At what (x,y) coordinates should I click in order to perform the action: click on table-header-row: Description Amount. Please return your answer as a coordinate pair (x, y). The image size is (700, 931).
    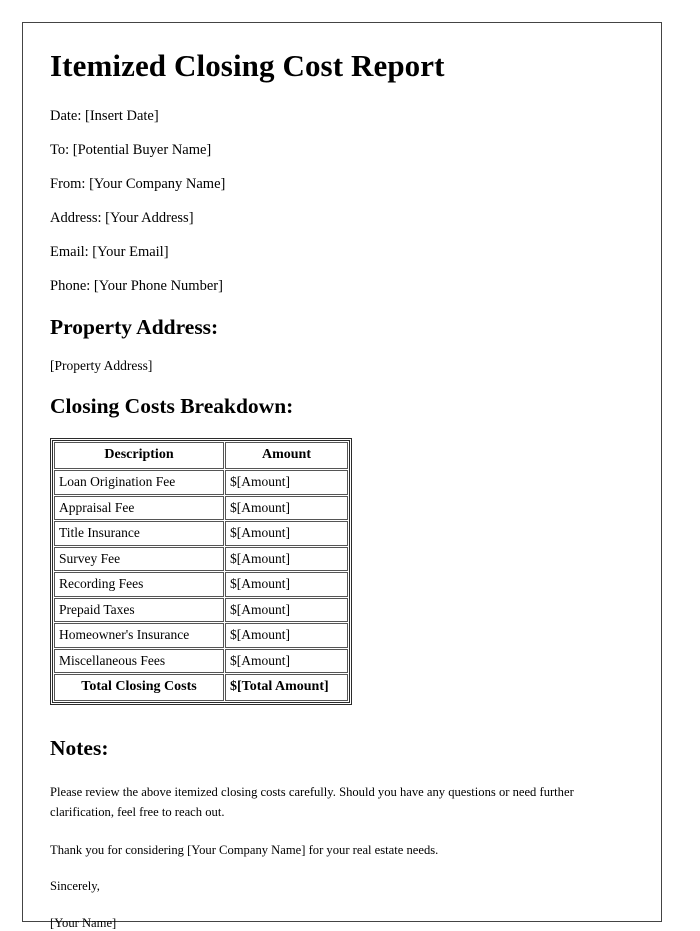
    Looking at the image, I should click on (201, 456).